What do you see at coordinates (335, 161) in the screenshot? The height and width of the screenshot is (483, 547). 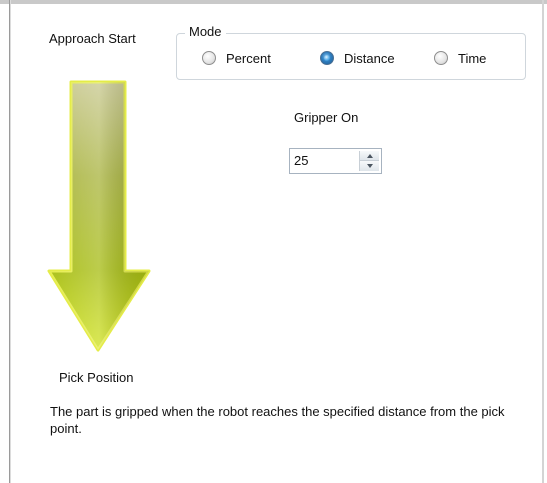 I see `gripper-distance-spinner: 25` at bounding box center [335, 161].